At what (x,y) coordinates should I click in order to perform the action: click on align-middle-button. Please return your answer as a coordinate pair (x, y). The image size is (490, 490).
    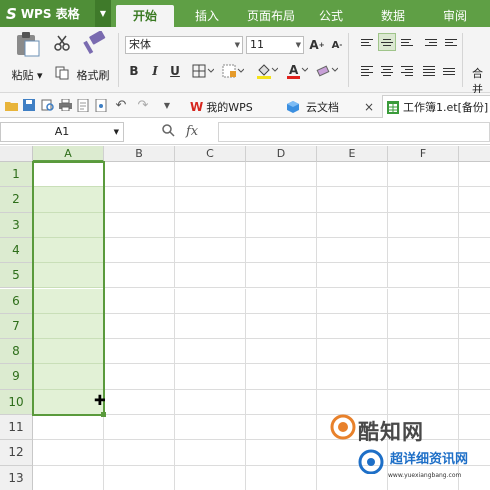
    Looking at the image, I should click on (387, 42).